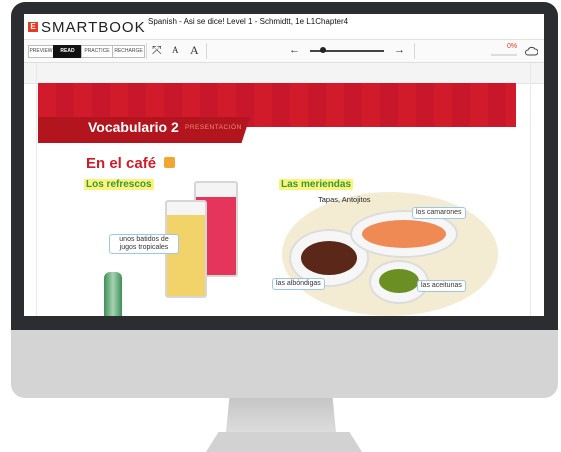 This screenshot has height=452, width=561. I want to click on label-aceitunas: las aceitunas, so click(441, 286).